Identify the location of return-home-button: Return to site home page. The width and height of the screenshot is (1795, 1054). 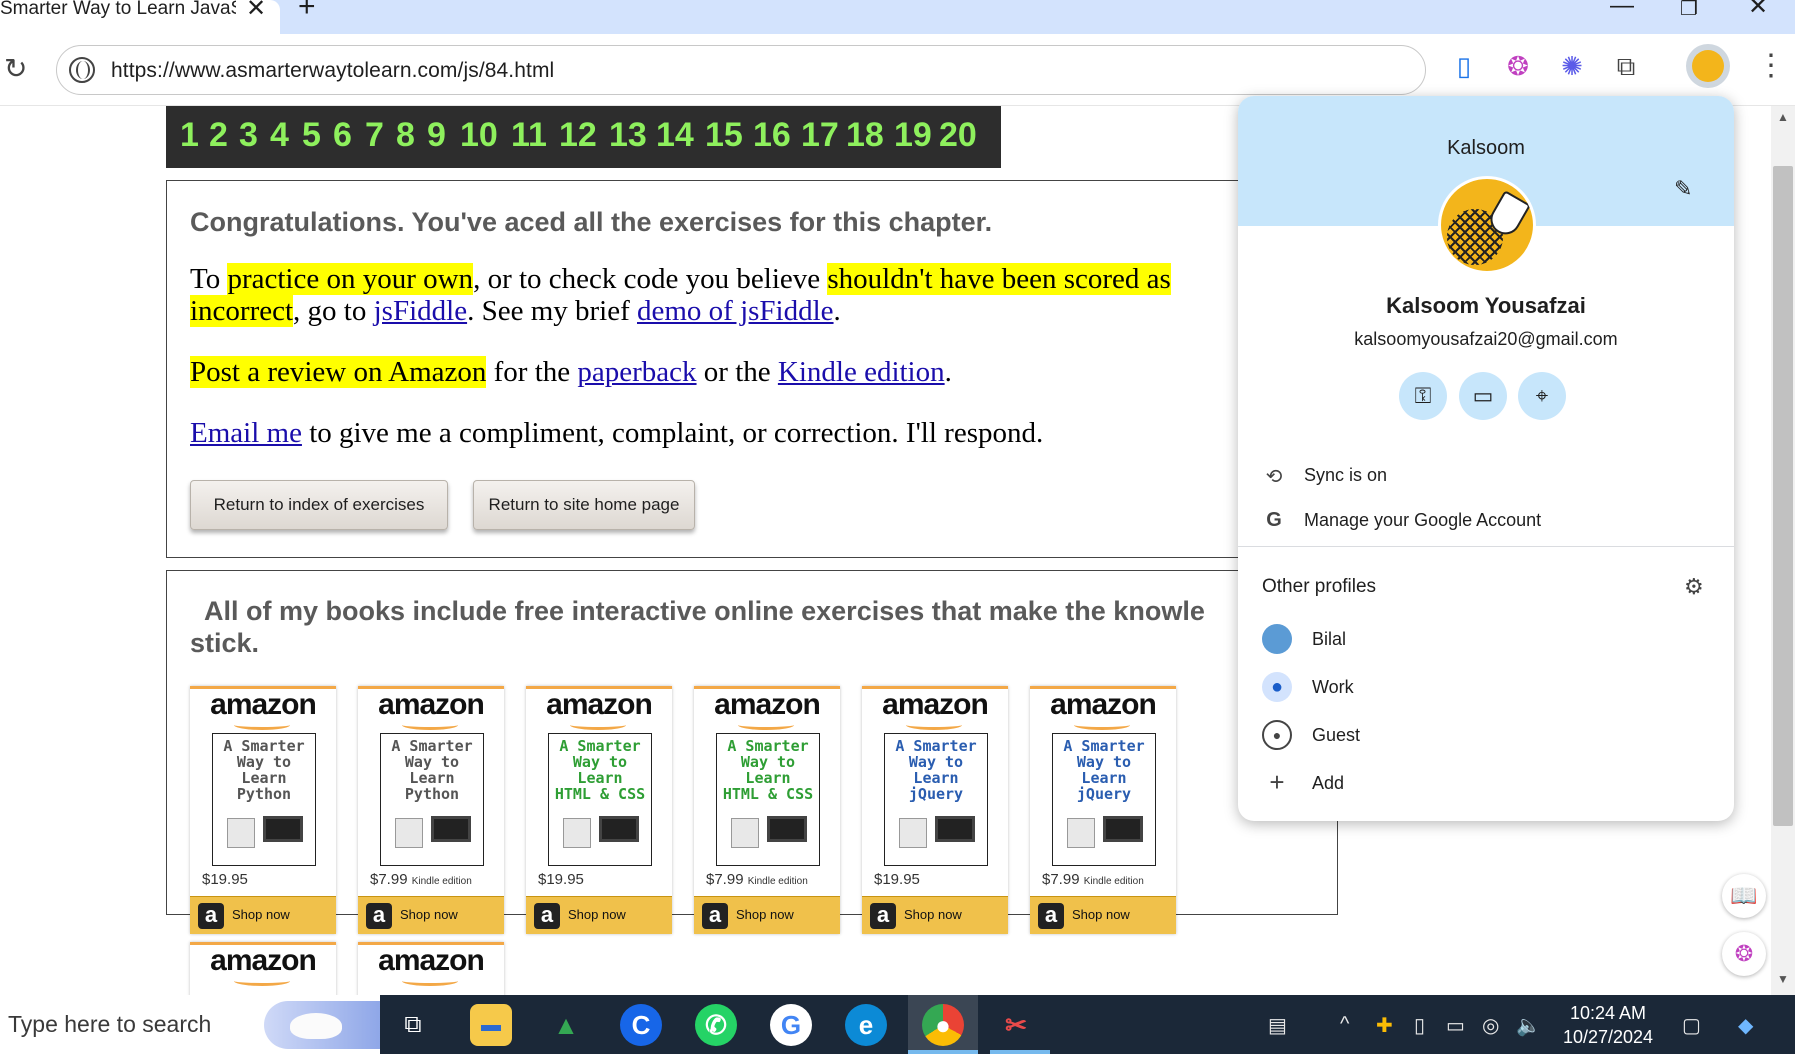
(584, 505).